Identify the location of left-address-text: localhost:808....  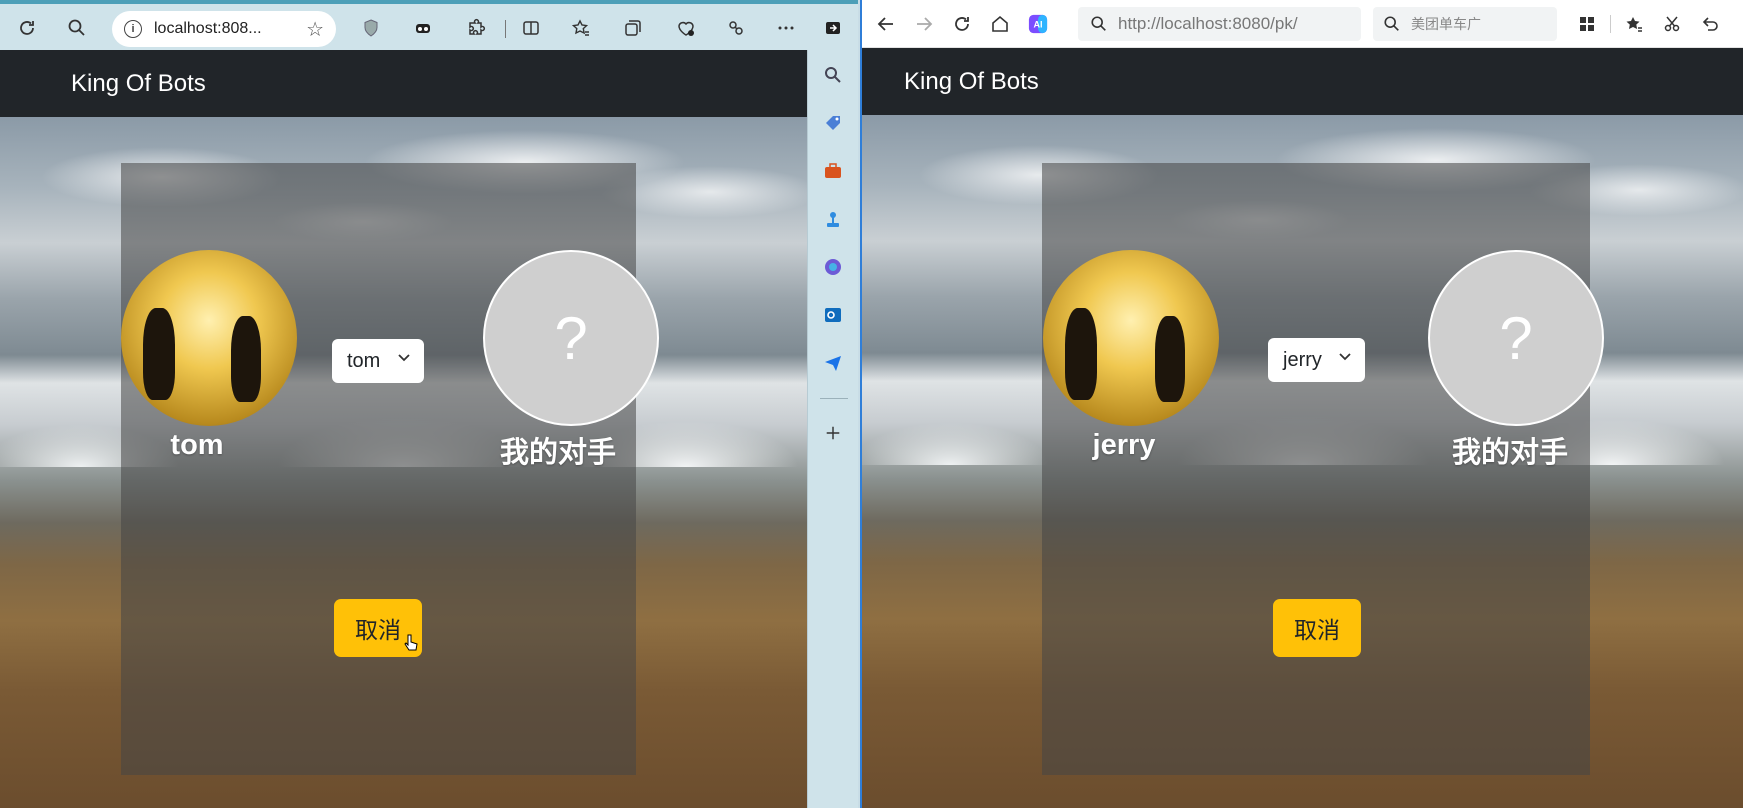
(208, 28).